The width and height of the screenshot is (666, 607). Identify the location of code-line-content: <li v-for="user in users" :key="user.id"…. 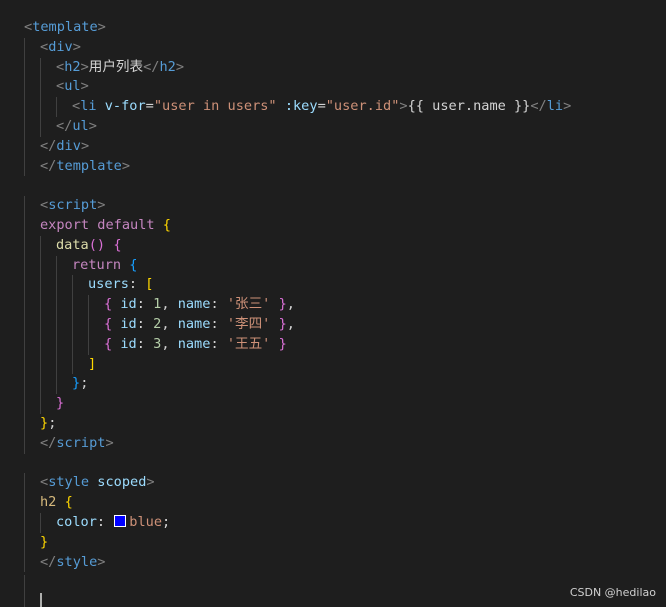
(321, 107).